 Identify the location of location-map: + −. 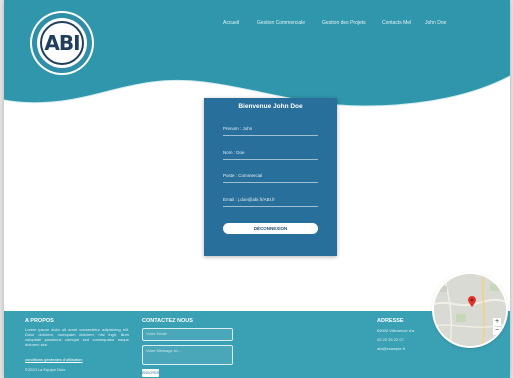
(470, 310).